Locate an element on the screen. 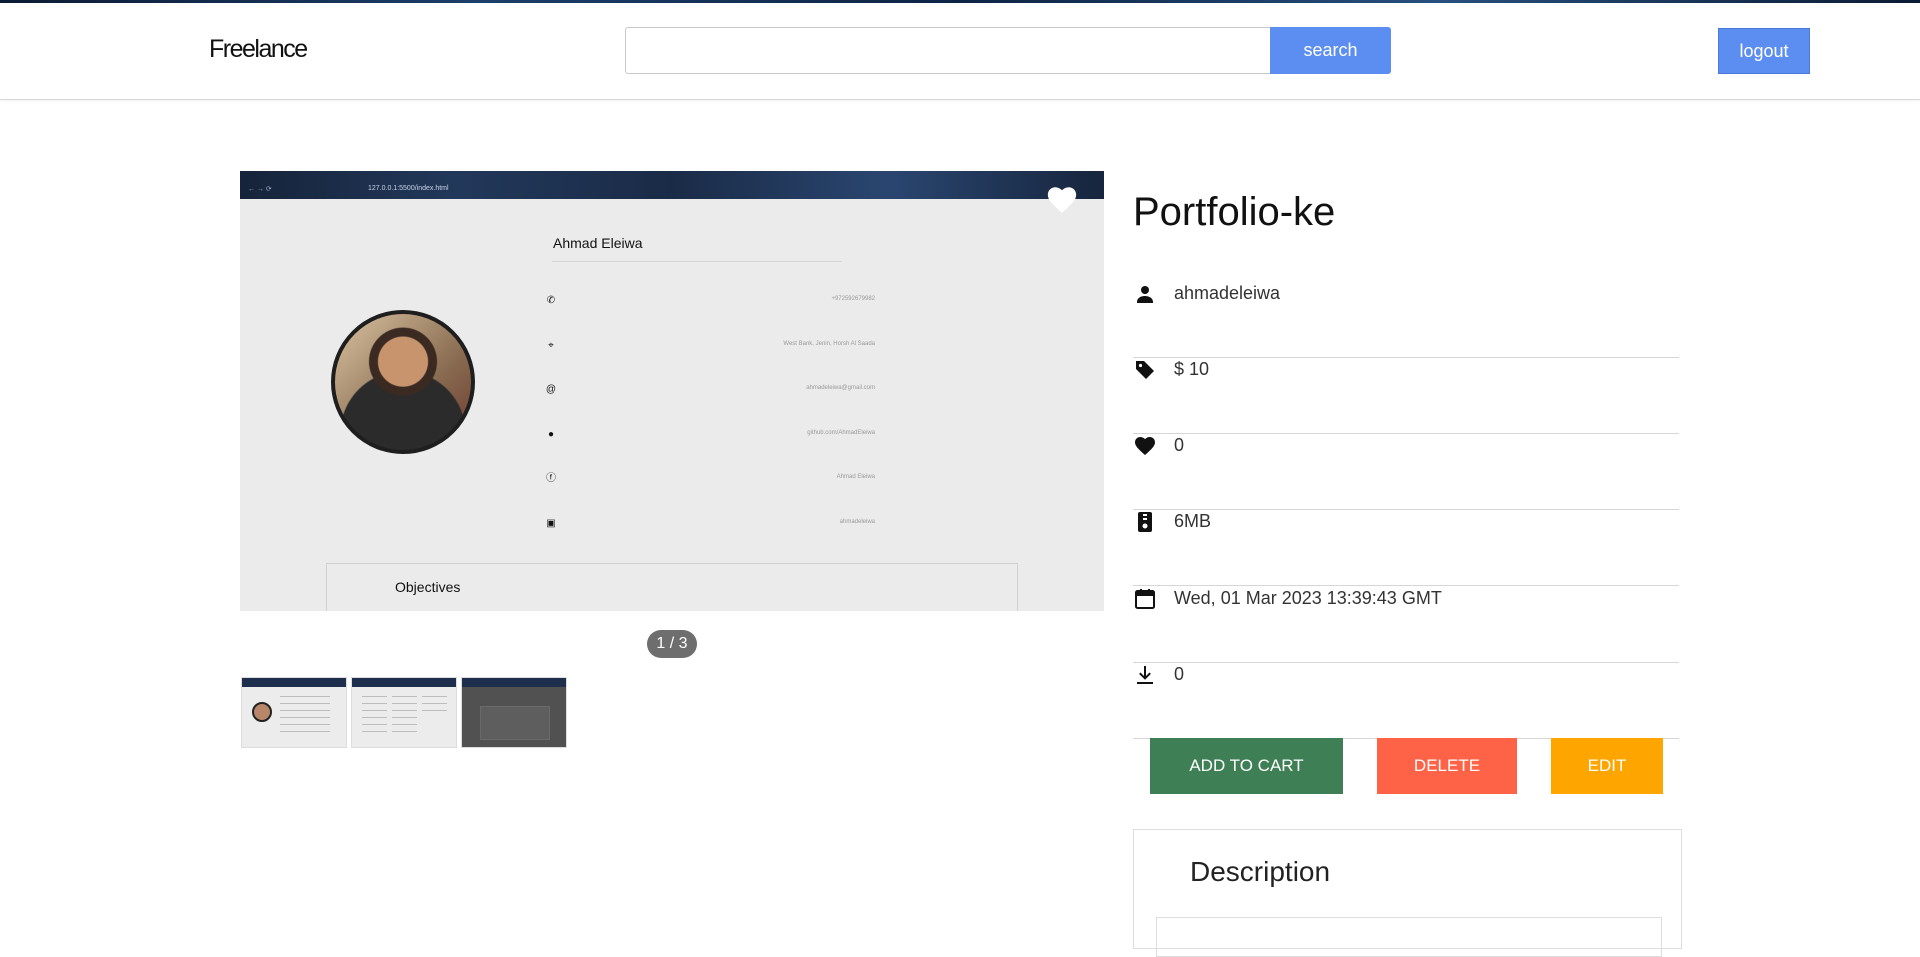 The height and width of the screenshot is (957, 1920). likes-count: 0 is located at coordinates (1179, 445).